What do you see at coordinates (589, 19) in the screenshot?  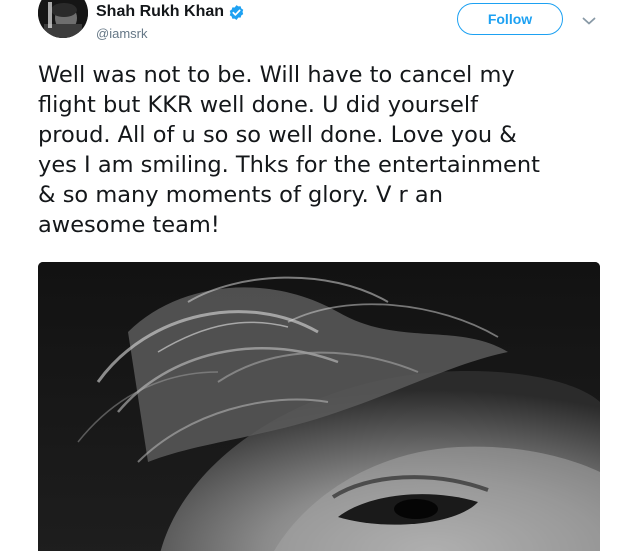 I see `chevron-down-icon` at bounding box center [589, 19].